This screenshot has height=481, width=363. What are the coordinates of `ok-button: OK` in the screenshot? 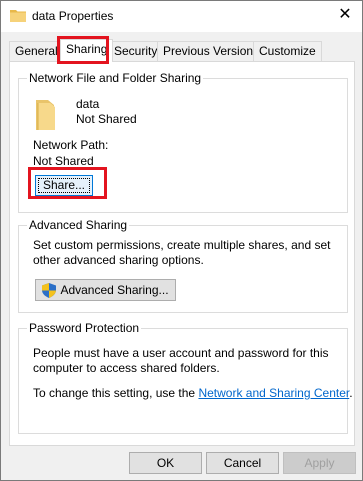 It's located at (165, 463).